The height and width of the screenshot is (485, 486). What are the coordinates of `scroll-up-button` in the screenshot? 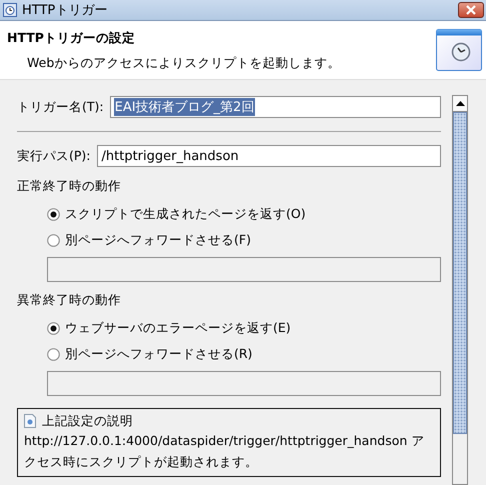 It's located at (460, 104).